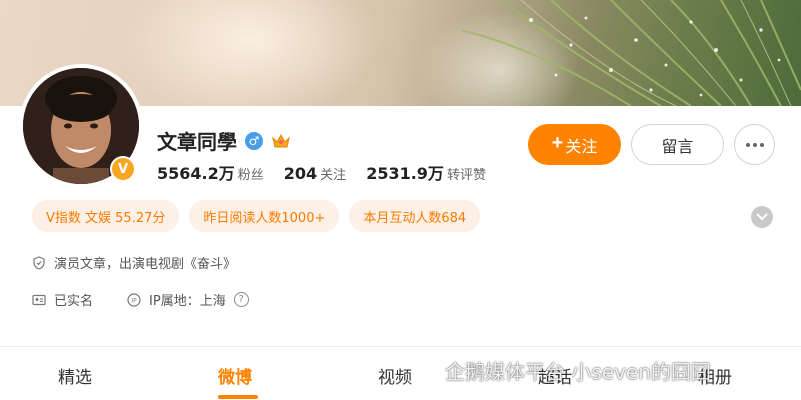 Image resolution: width=801 pixels, height=400 pixels. I want to click on help-icon: ?, so click(241, 299).